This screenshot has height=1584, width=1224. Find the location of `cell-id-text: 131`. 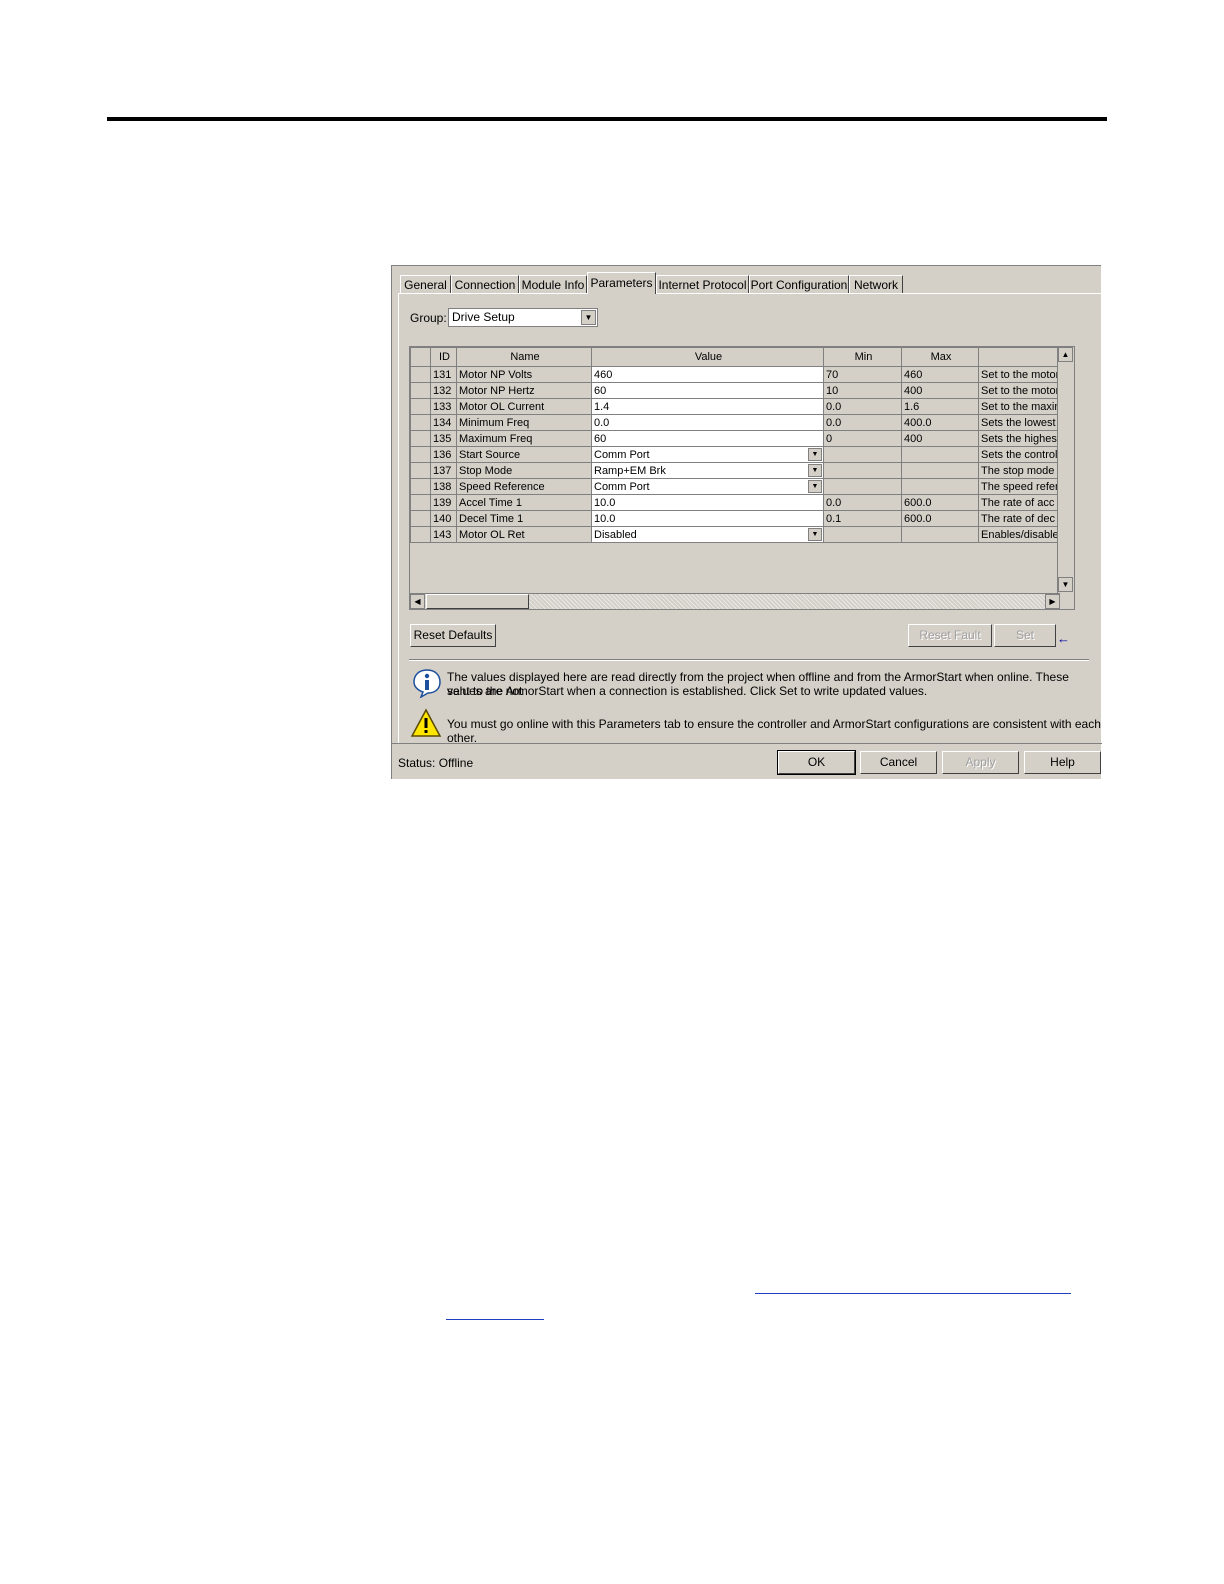

cell-id-text: 131 is located at coordinates (442, 374).